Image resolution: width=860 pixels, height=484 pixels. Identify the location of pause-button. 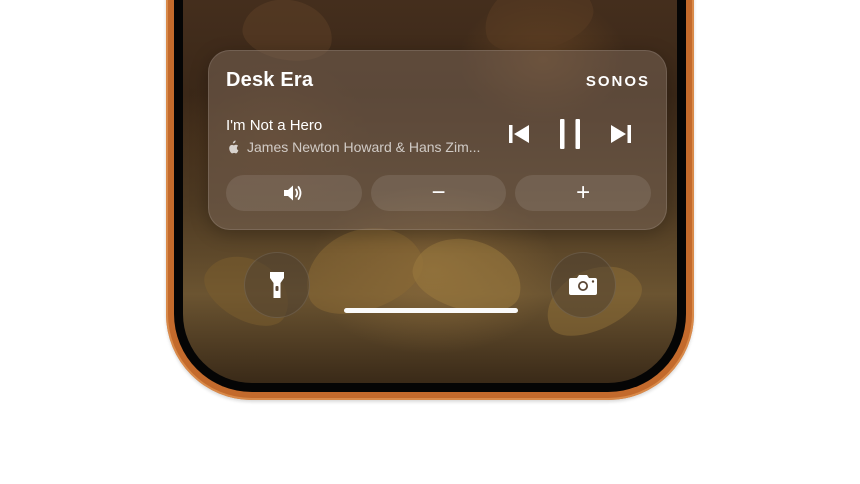
(570, 134).